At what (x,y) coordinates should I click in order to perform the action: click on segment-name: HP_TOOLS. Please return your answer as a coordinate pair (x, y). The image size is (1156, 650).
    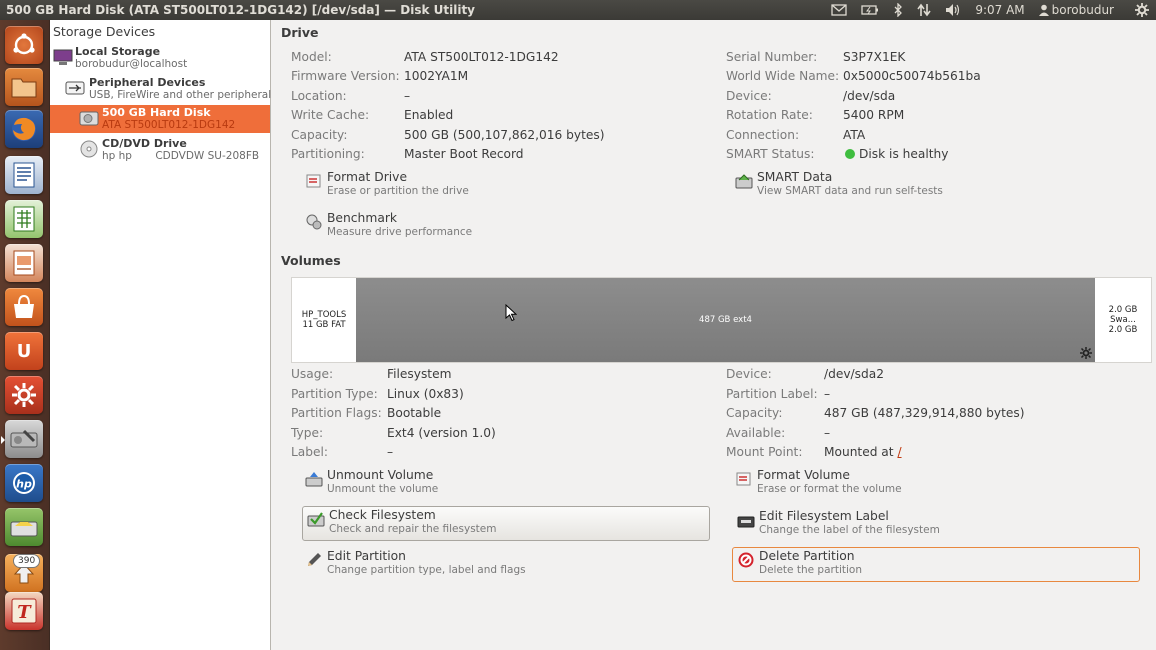
    Looking at the image, I should click on (324, 315).